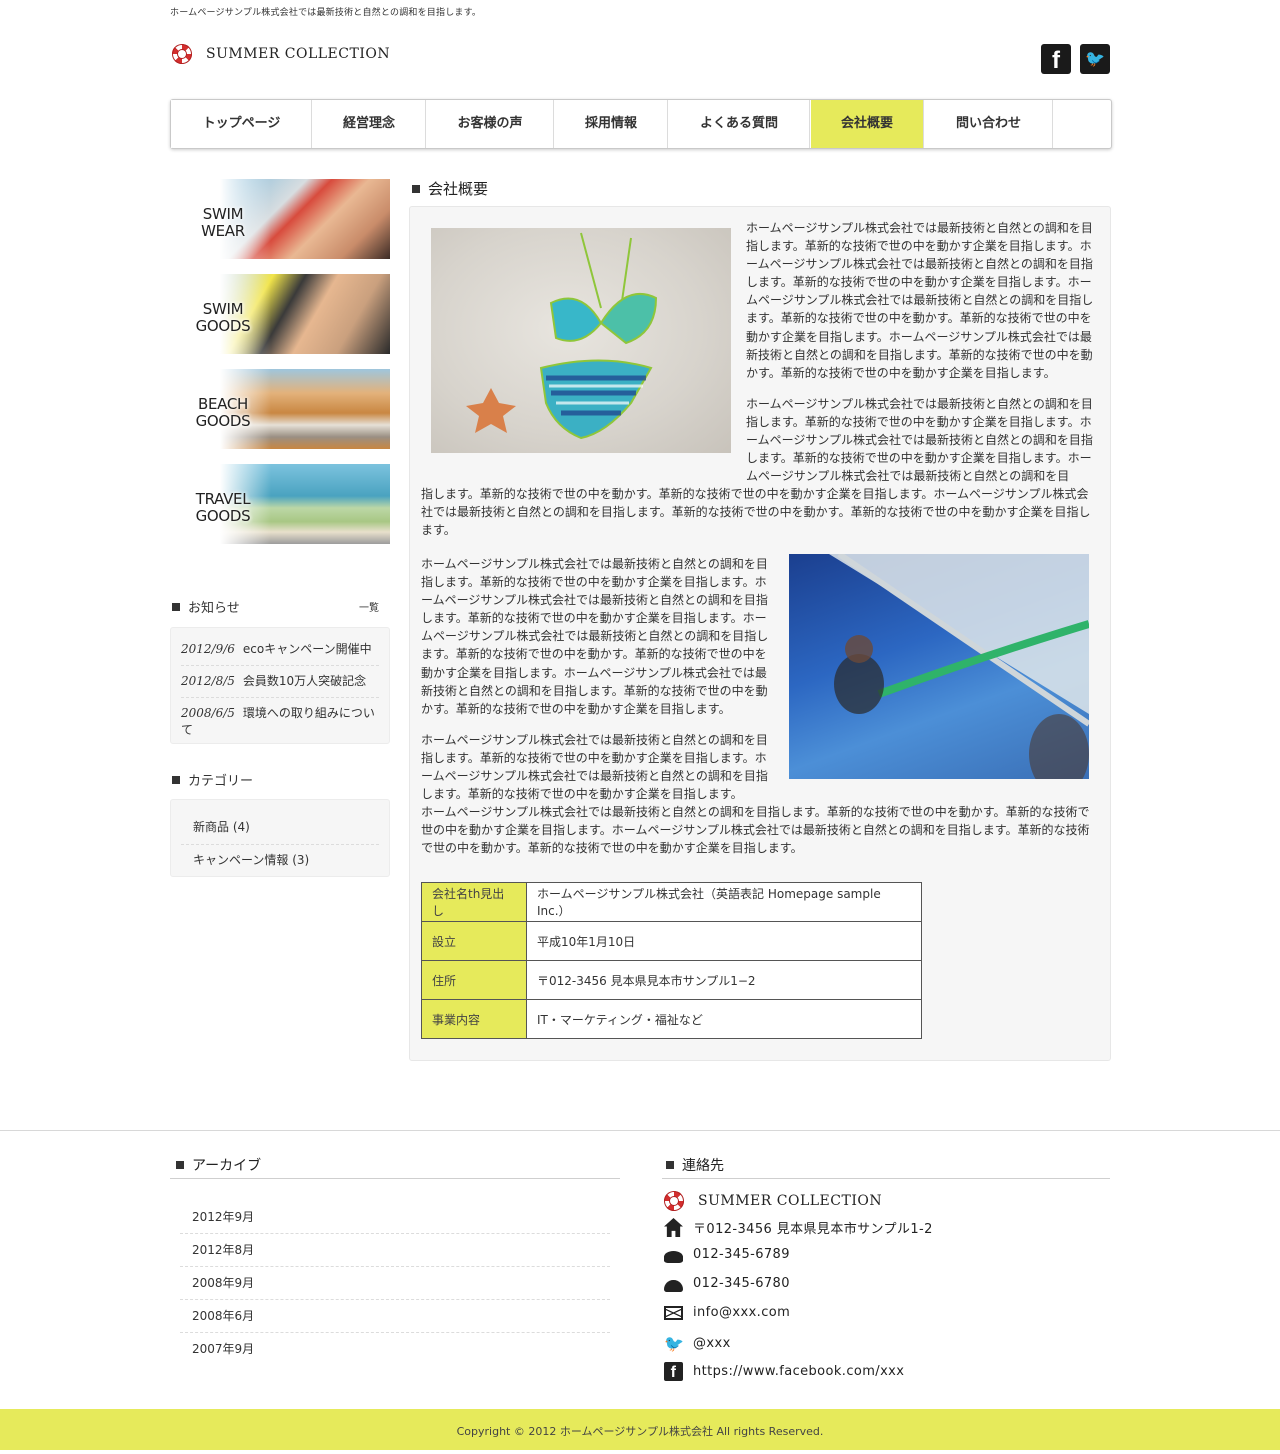 The height and width of the screenshot is (1454, 1280). What do you see at coordinates (307, 649) in the screenshot?
I see `news-title: ecoキャンペーン開催中` at bounding box center [307, 649].